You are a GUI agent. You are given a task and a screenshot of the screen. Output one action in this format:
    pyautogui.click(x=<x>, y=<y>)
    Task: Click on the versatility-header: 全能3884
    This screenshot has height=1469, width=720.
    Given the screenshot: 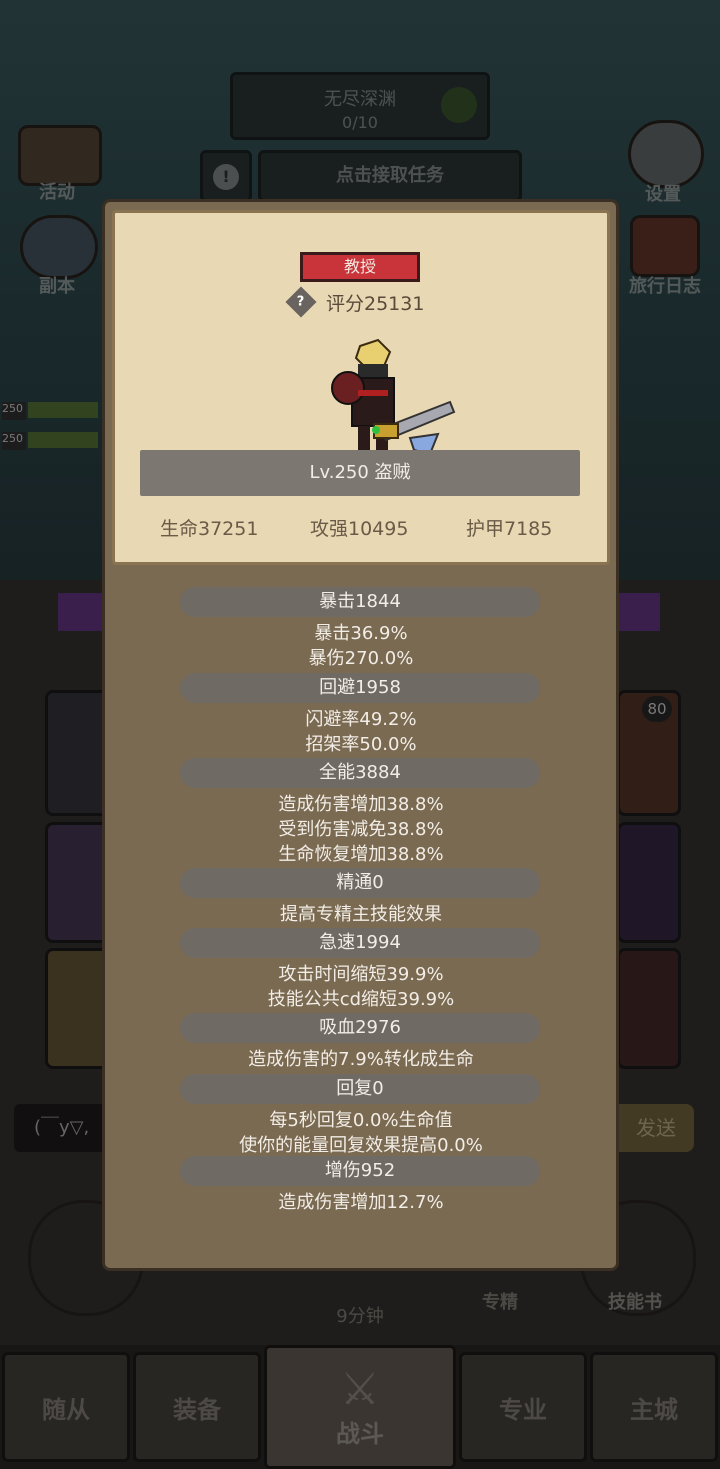 What is the action you would take?
    pyautogui.click(x=360, y=773)
    